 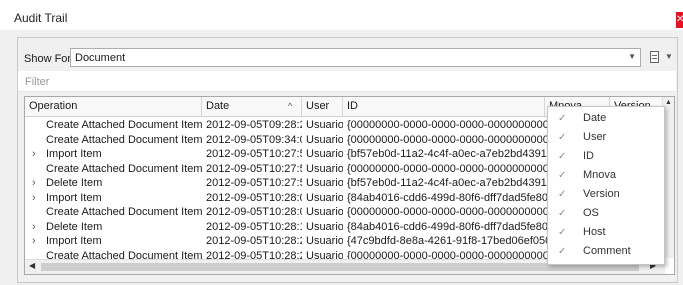 What do you see at coordinates (601, 194) in the screenshot?
I see `menu-item-label: Version` at bounding box center [601, 194].